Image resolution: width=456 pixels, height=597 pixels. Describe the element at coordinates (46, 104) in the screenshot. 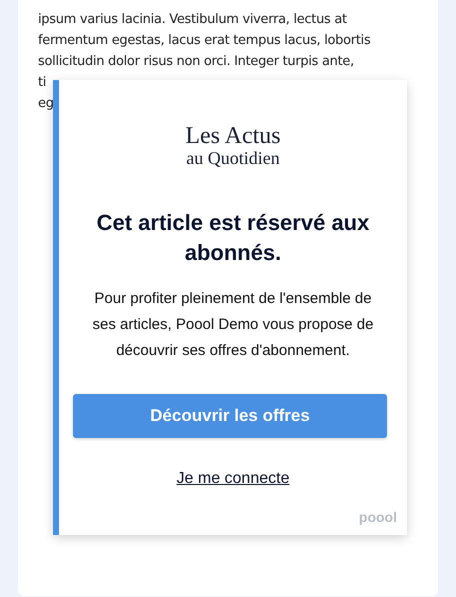

I see `article-text: eg` at that location.